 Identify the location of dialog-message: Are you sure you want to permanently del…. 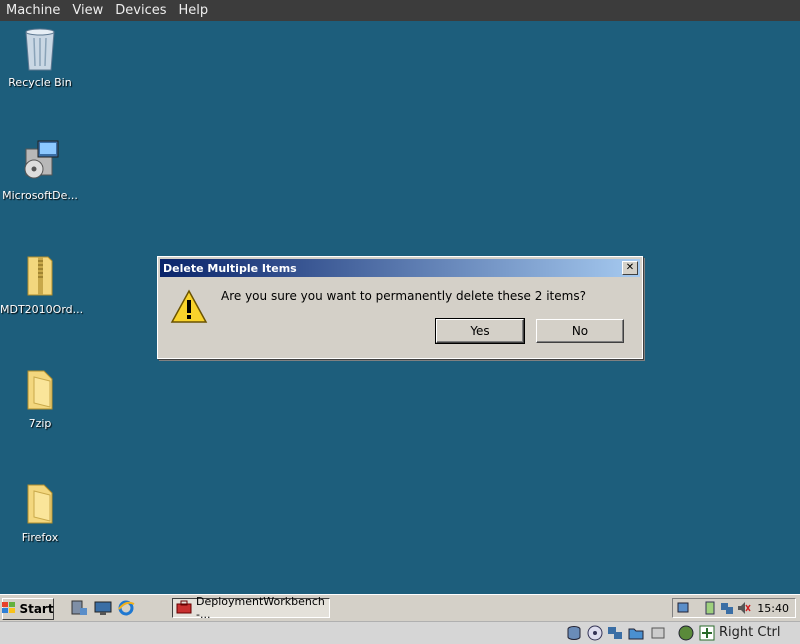
(403, 296).